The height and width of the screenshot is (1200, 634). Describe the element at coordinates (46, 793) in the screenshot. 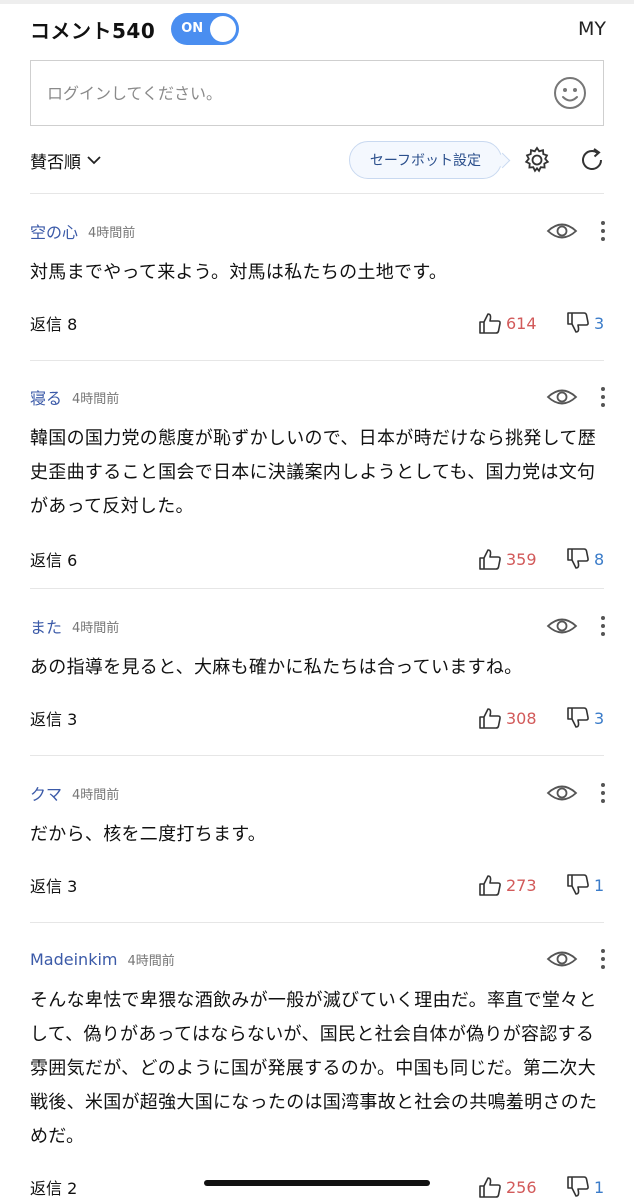

I see `comment-username: クマ` at that location.